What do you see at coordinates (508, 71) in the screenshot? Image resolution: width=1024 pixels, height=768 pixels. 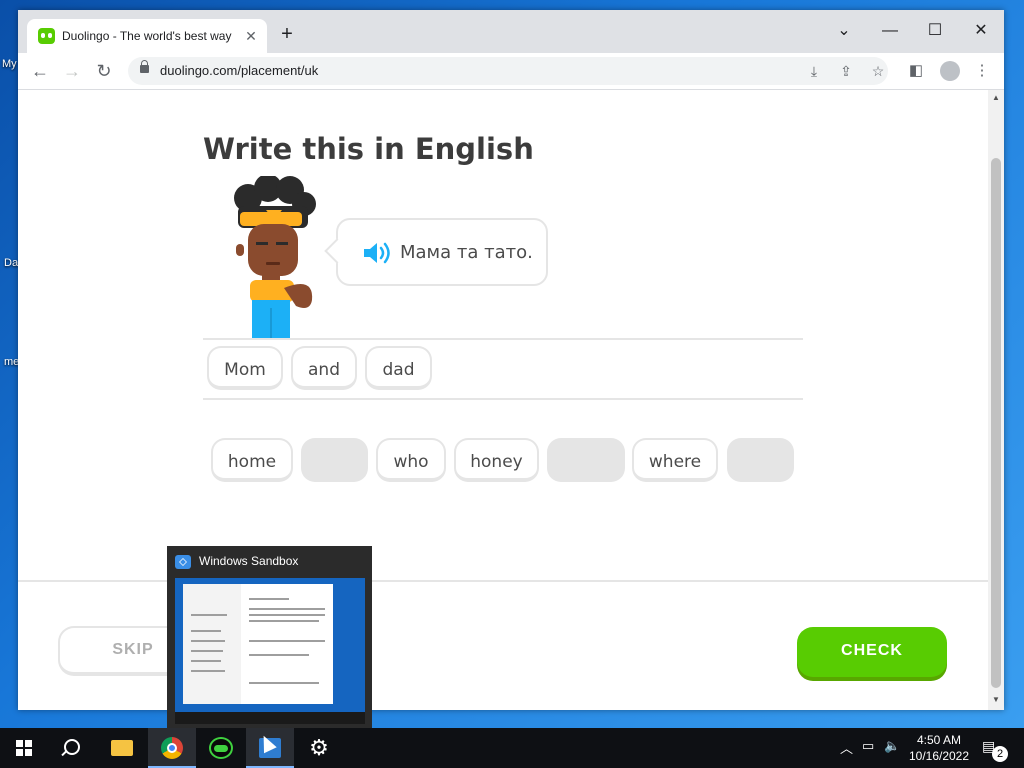 I see `address-bar: duolingo.com/placement/uk ⤓ ⇪ ☆` at bounding box center [508, 71].